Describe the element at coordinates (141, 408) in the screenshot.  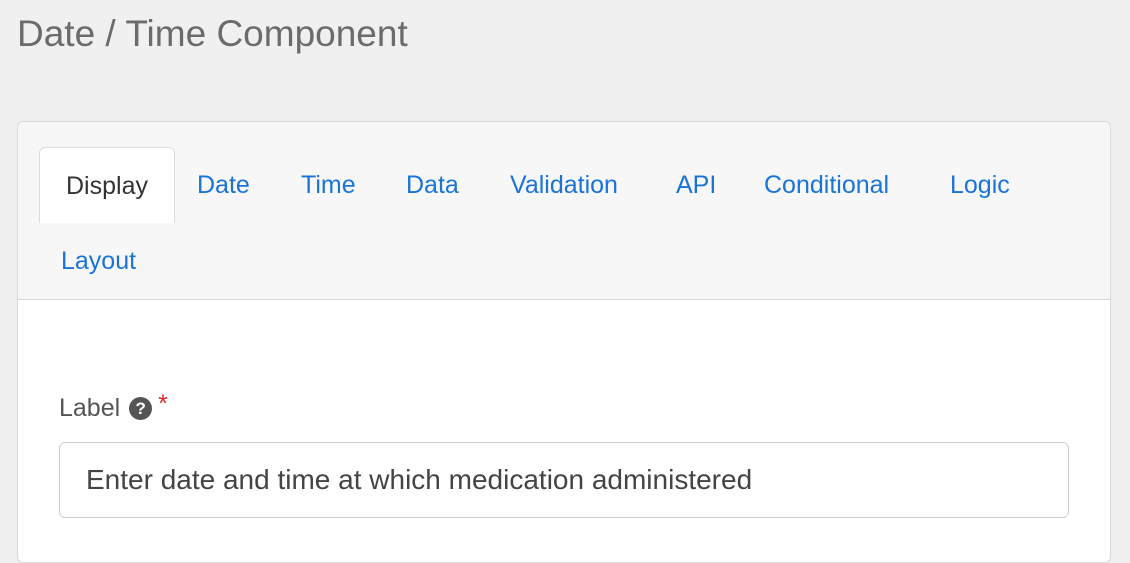
I see `question-circle-icon: ?` at that location.